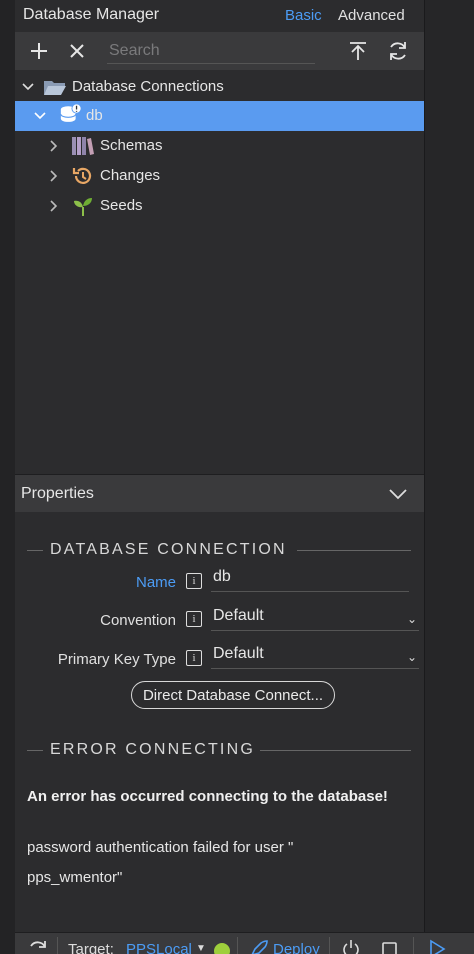 The height and width of the screenshot is (954, 474). I want to click on status-indicator-icon, so click(222, 948).